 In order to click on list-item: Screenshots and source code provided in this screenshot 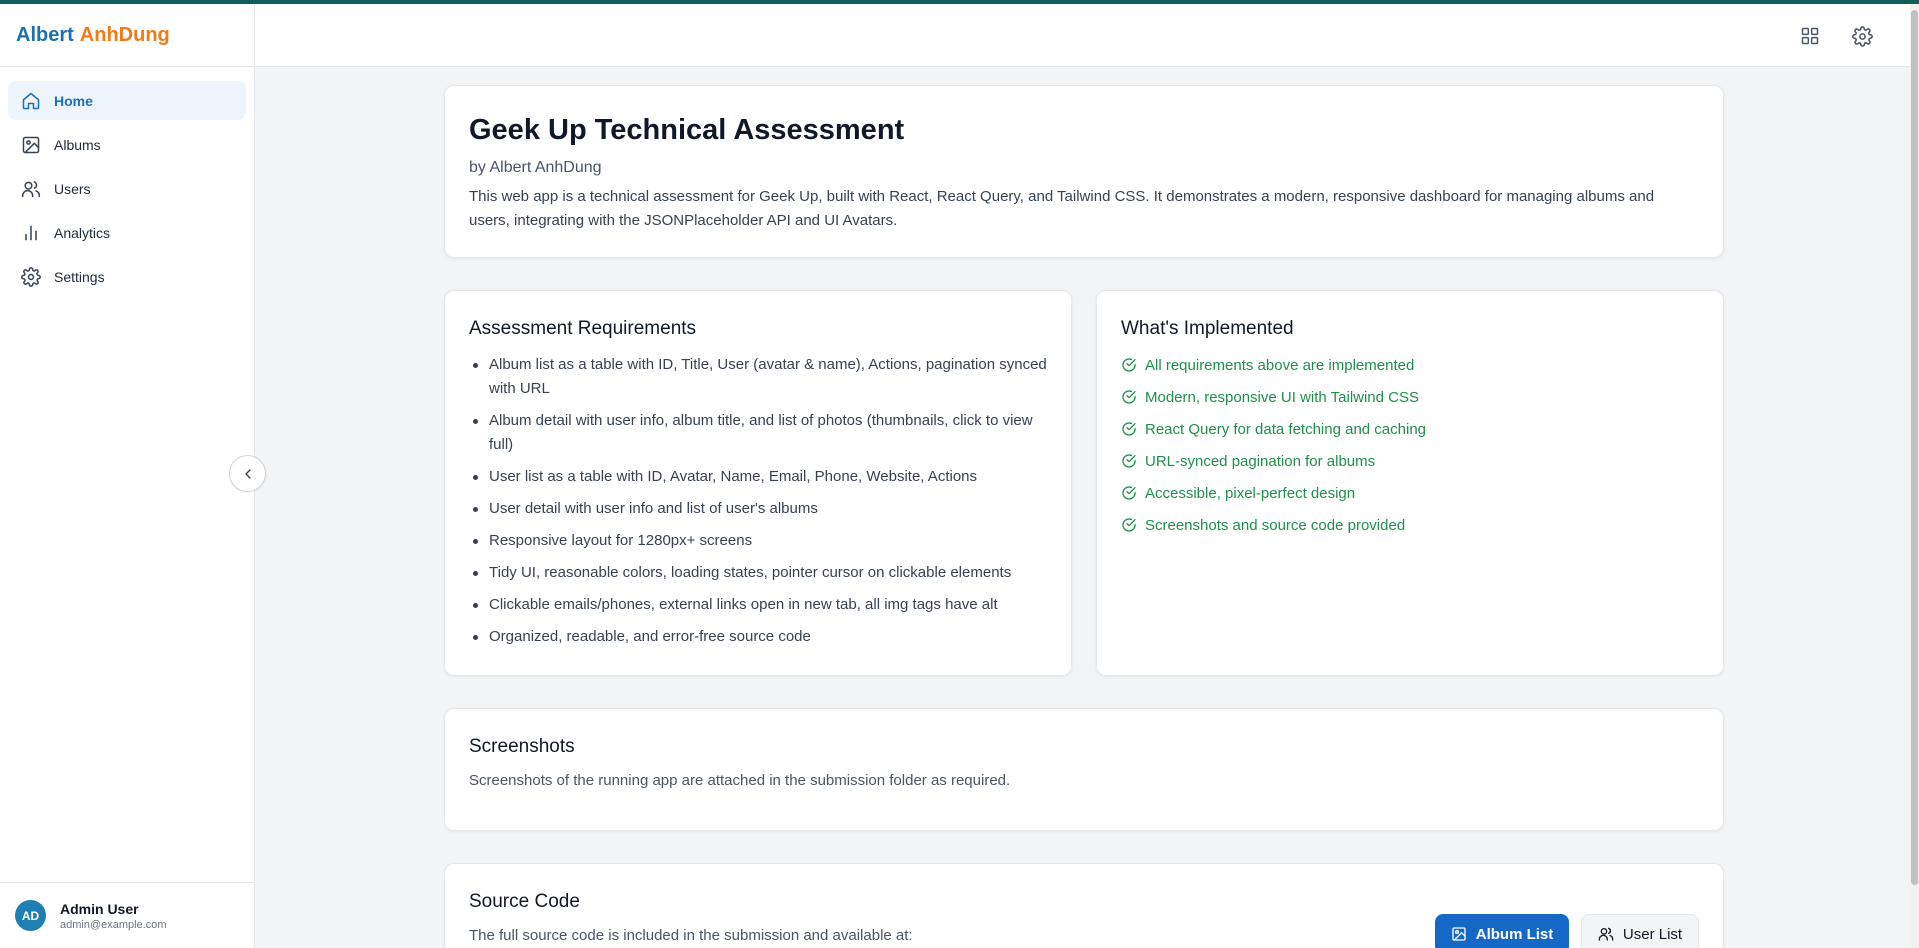, I will do `click(1410, 525)`.